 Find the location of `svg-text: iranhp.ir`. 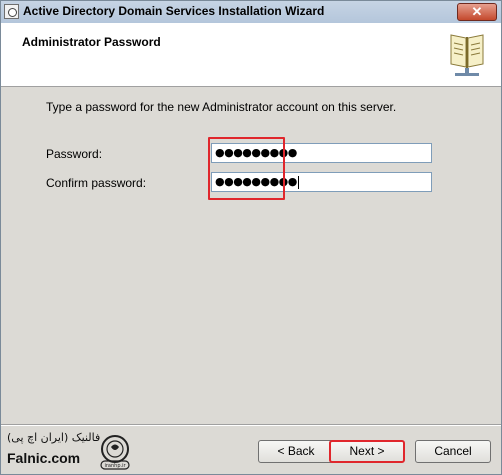

svg-text: iranhp.ir is located at coordinates (115, 466).